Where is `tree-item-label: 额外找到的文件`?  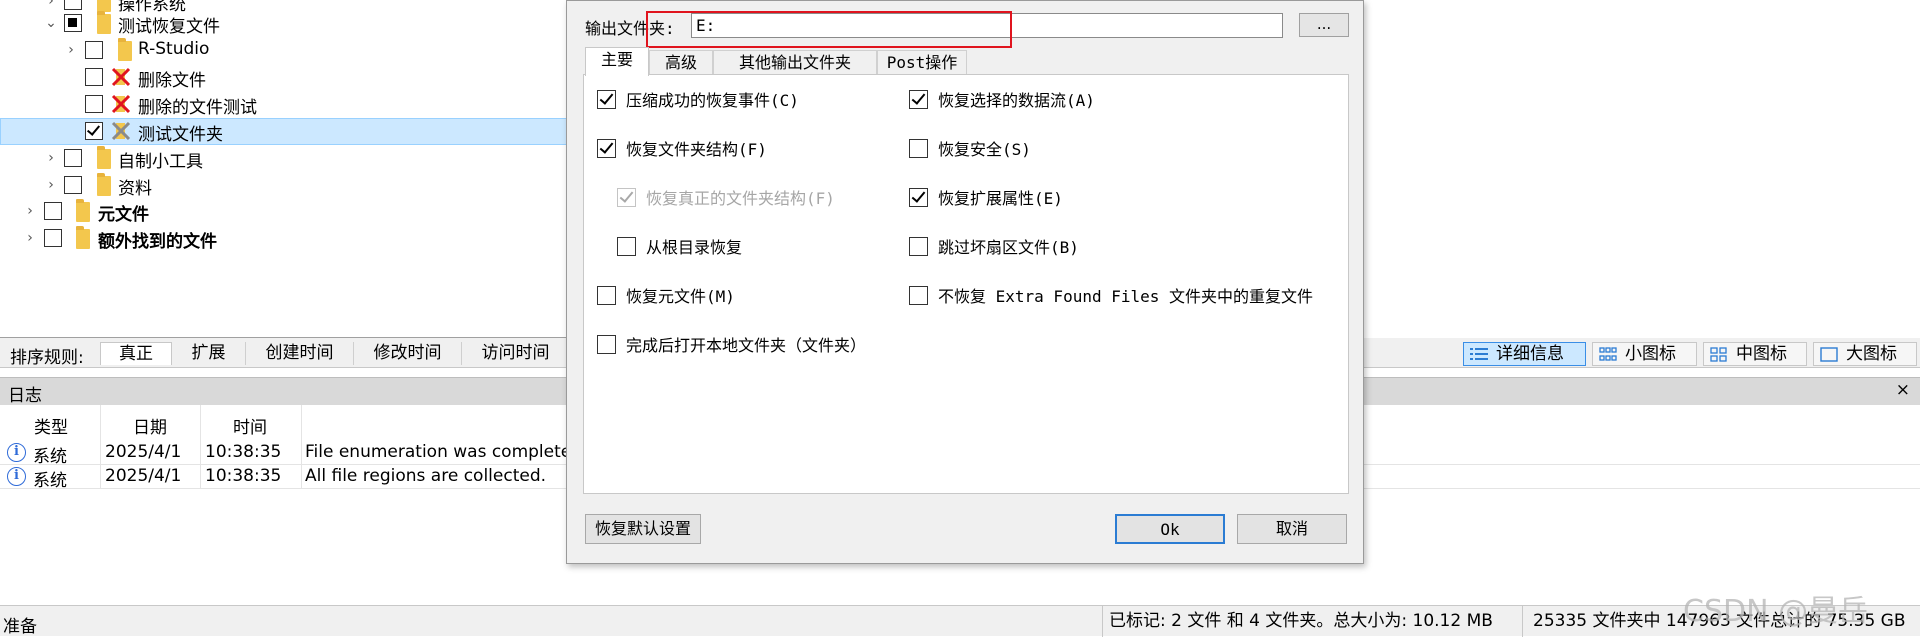
tree-item-label: 额外找到的文件 is located at coordinates (157, 242).